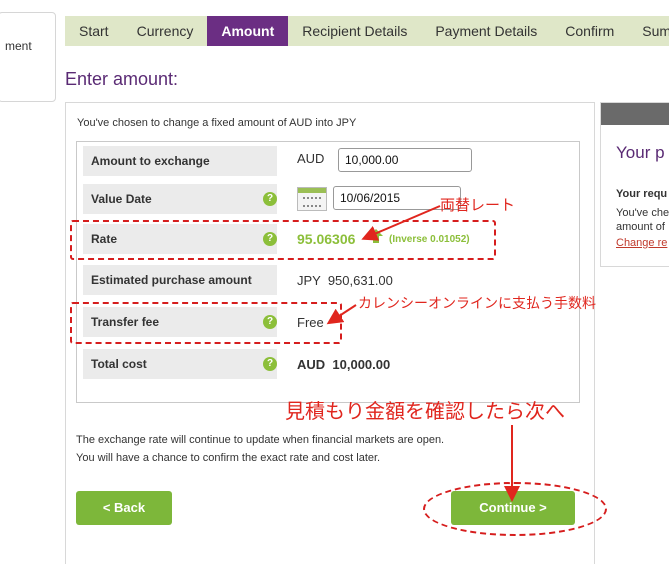 The height and width of the screenshot is (564, 669). I want to click on fee-arrow, so click(341, 314).